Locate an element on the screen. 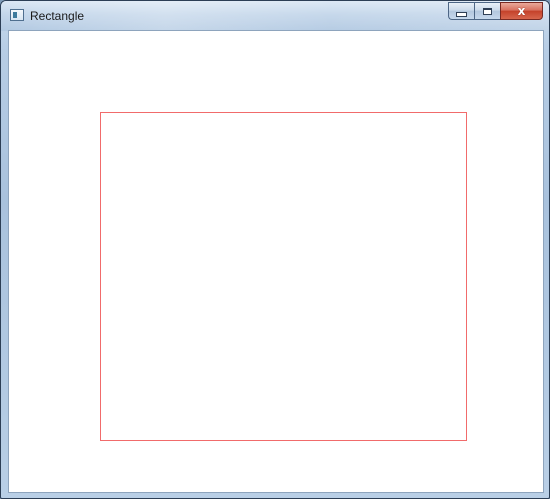  close-icon: x is located at coordinates (521, 11).